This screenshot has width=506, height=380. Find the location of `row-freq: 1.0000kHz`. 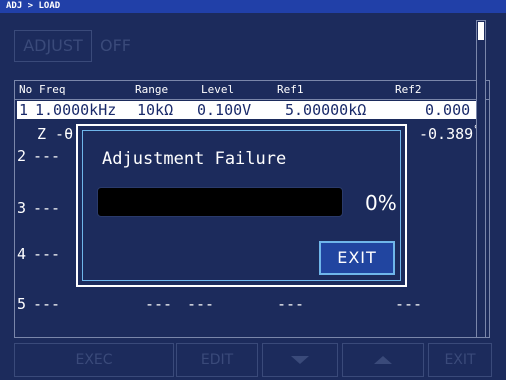

row-freq: 1.0000kHz is located at coordinates (76, 110).